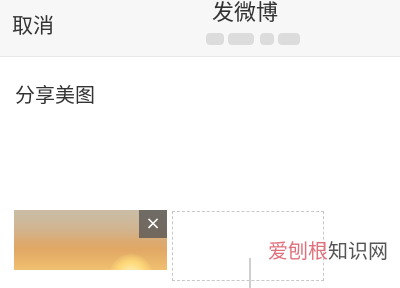 This screenshot has height=288, width=400. Describe the element at coordinates (131, 262) in the screenshot. I see `sunset-sun` at that location.